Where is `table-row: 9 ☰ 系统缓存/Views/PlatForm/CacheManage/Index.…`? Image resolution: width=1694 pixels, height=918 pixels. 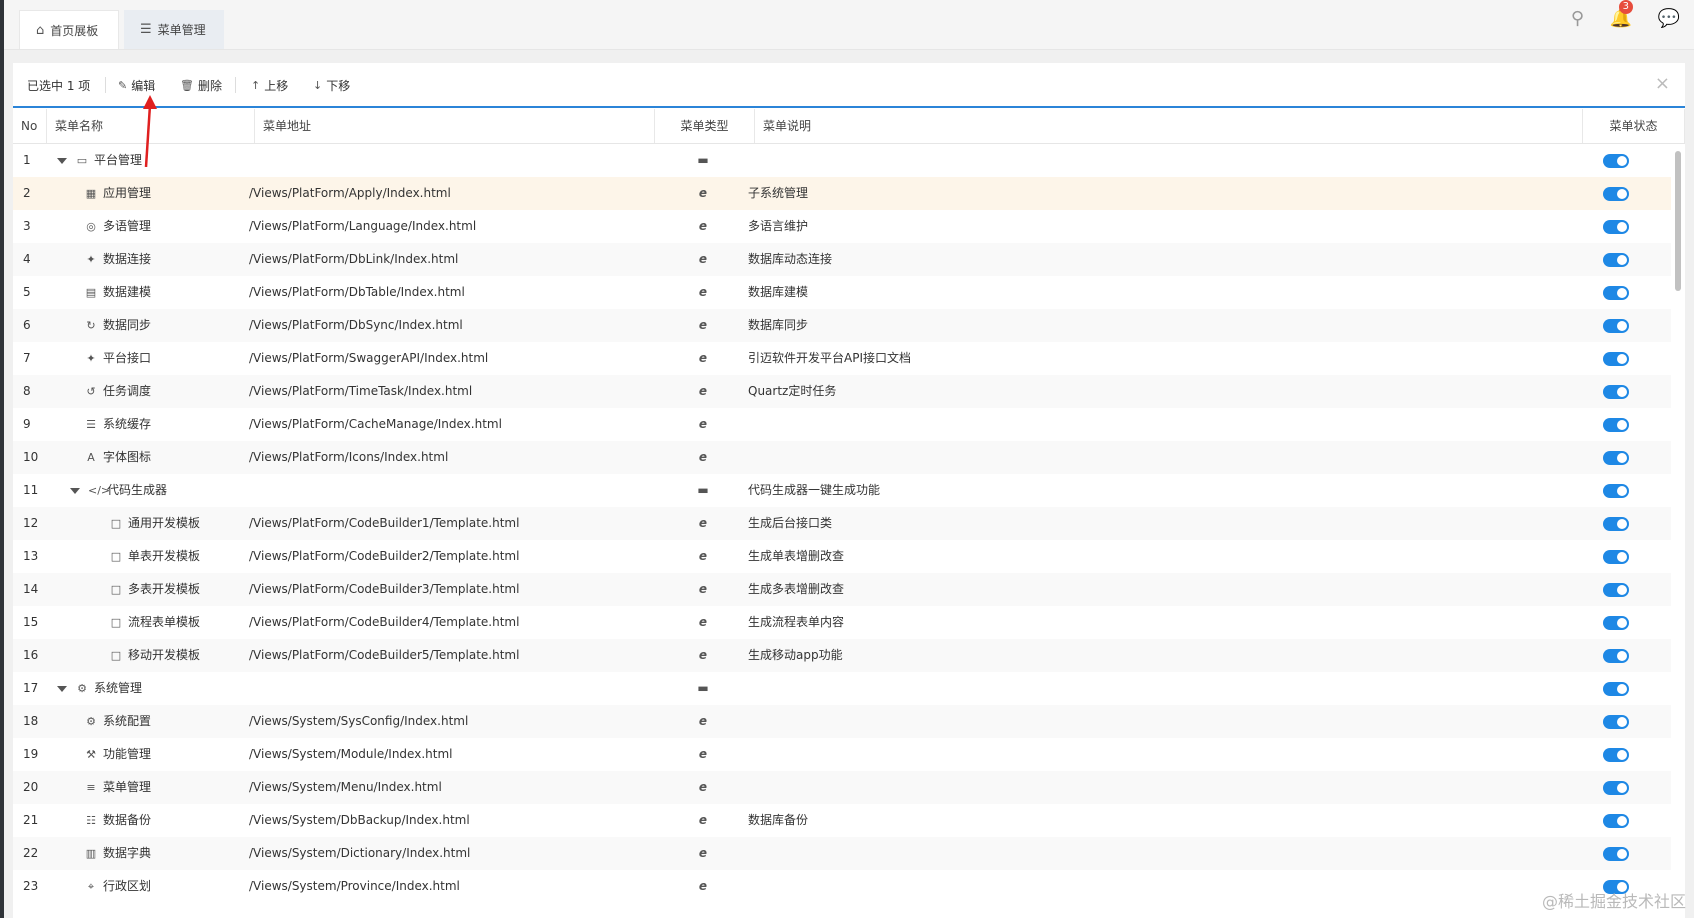
table-row: 9 ☰ 系统缓存/Views/PlatForm/CacheManage/Index.… is located at coordinates (842, 424).